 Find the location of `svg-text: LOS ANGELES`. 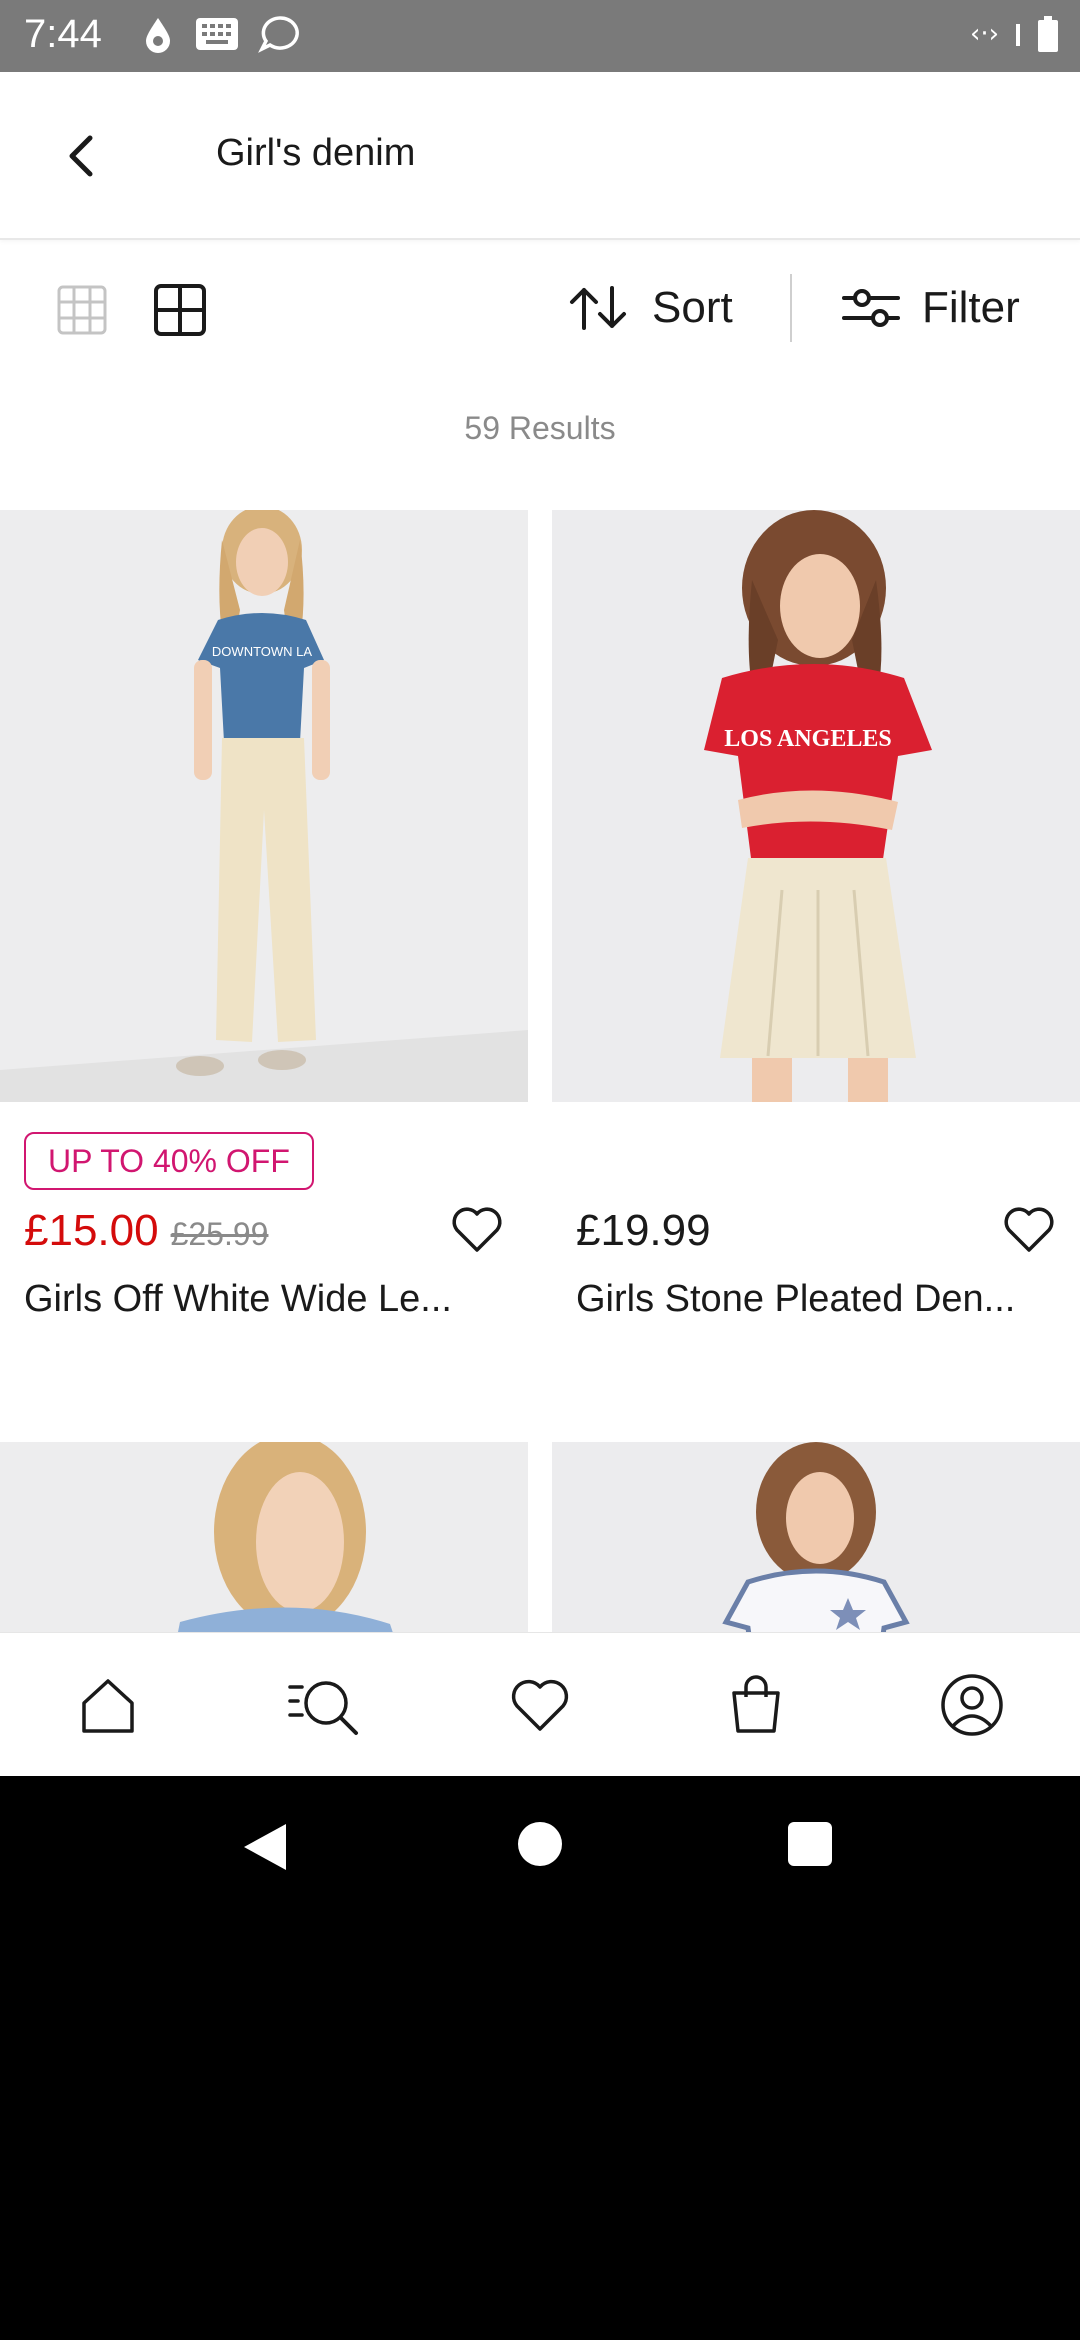

svg-text: LOS ANGELES is located at coordinates (807, 739).